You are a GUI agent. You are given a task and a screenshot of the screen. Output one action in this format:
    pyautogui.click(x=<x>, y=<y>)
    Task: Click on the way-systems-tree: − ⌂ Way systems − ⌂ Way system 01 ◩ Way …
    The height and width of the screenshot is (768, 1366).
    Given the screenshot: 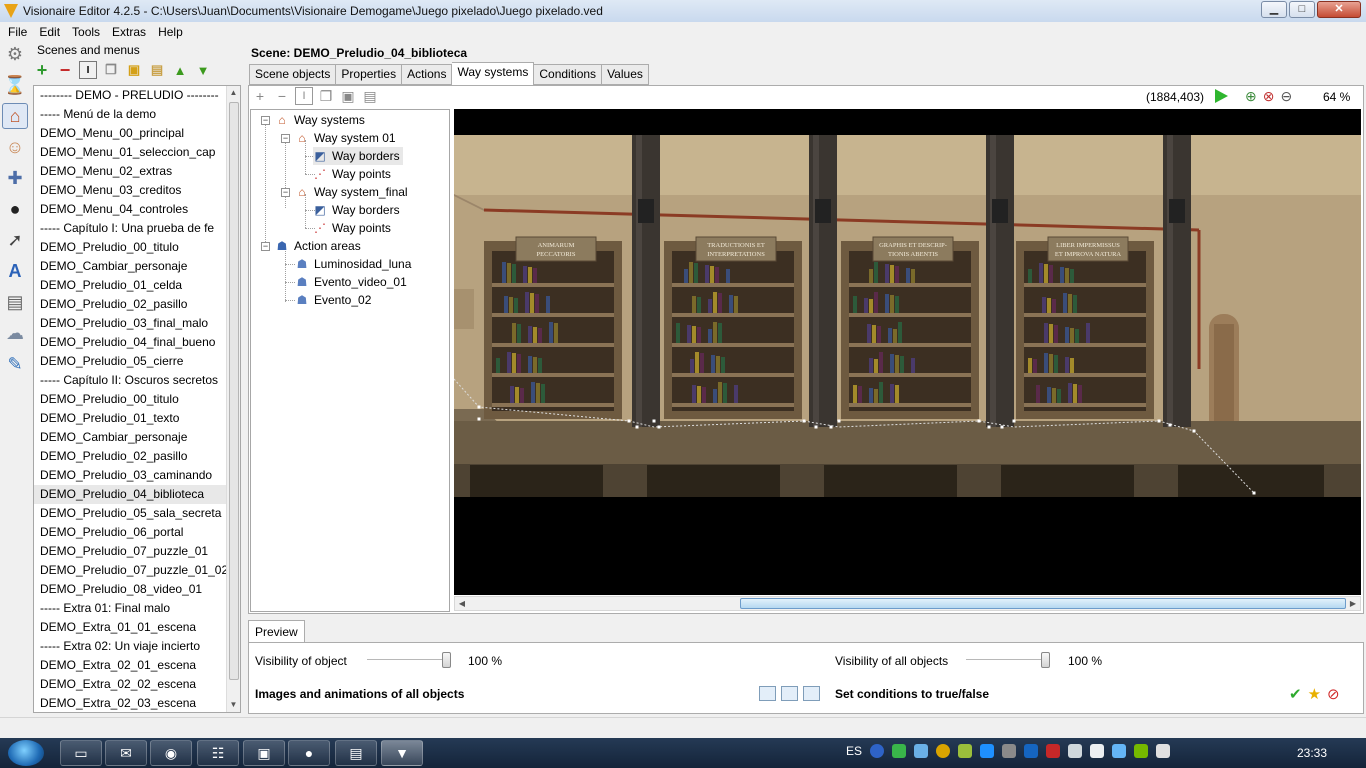 What is the action you would take?
    pyautogui.click(x=350, y=360)
    